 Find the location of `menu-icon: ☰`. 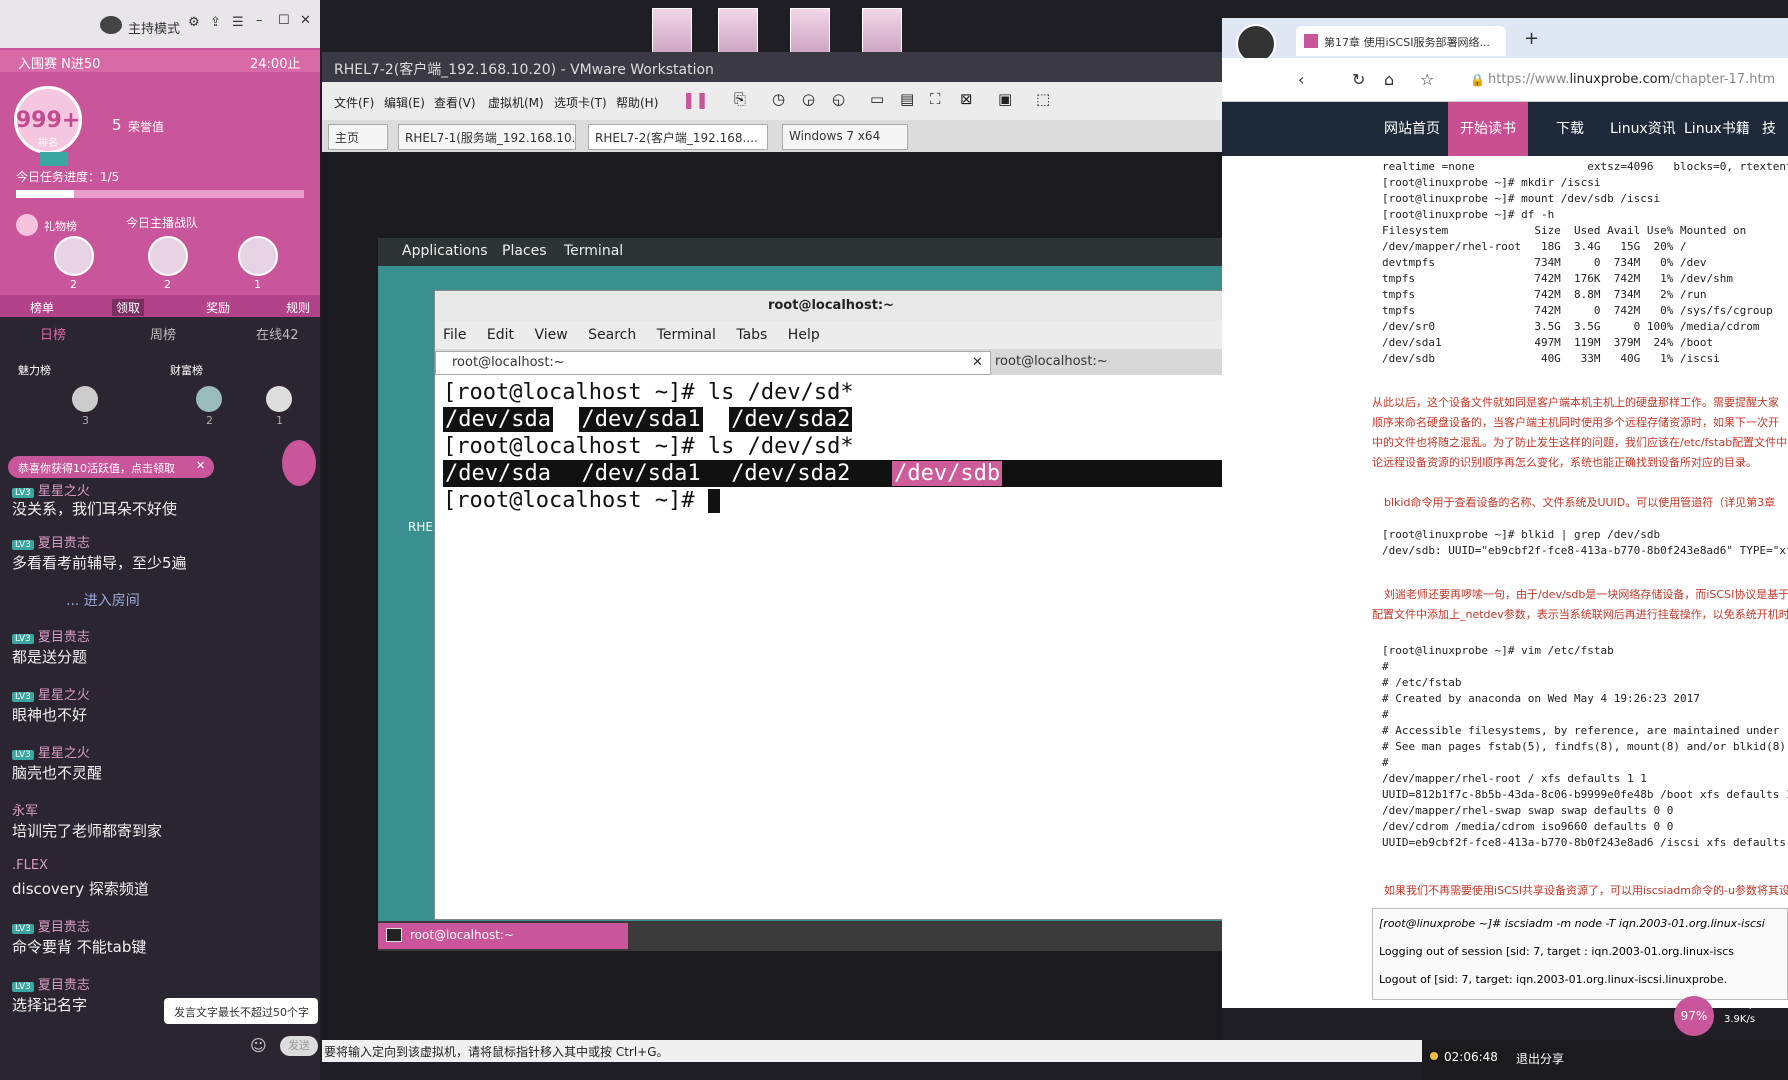

menu-icon: ☰ is located at coordinates (238, 22).